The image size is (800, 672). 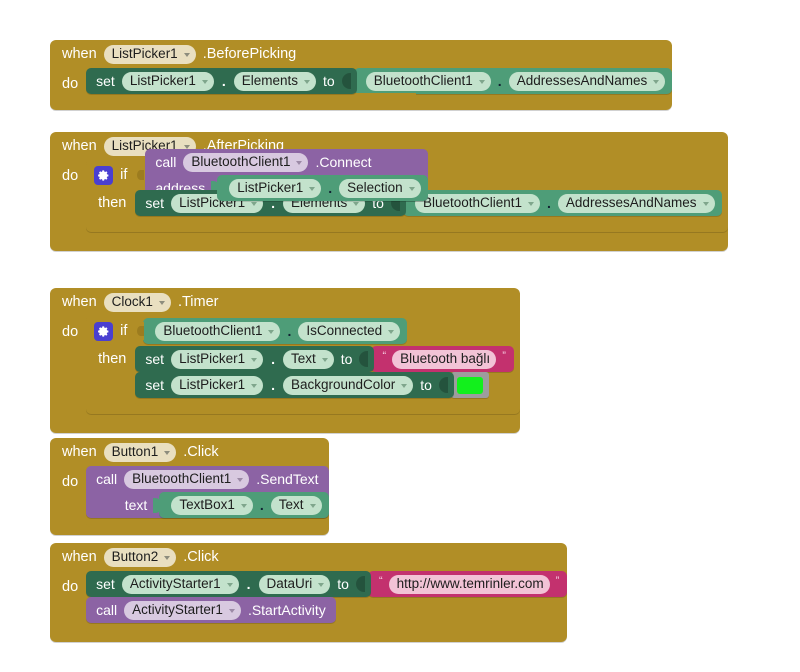 I want to click on string-value-field: http://www.temrinler.com, so click(x=469, y=584).